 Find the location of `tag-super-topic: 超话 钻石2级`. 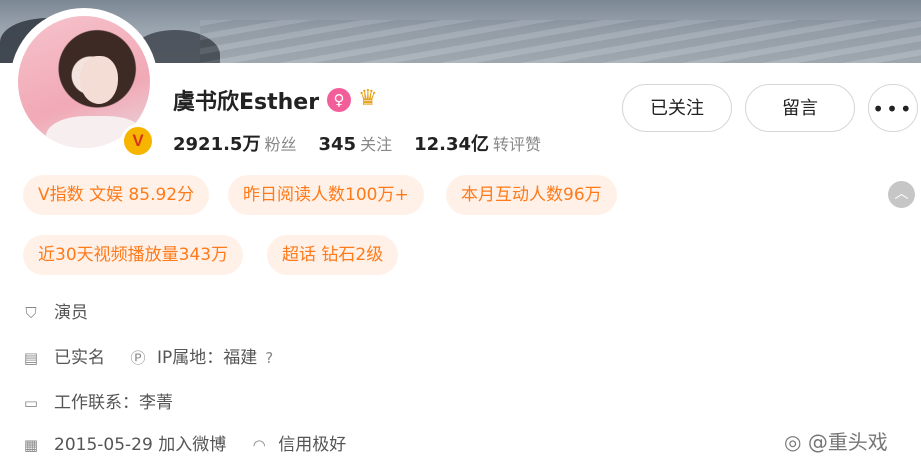

tag-super-topic: 超话 钻石2级 is located at coordinates (333, 255).